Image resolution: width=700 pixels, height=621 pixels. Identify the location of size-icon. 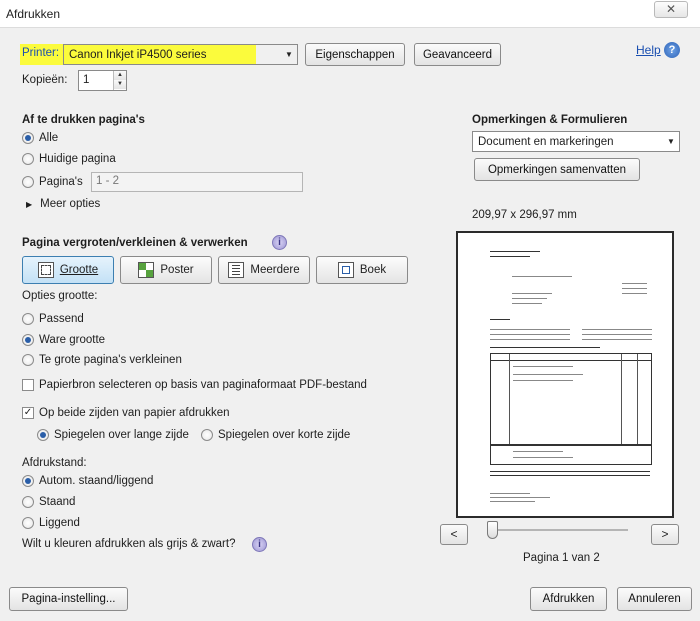
(45, 270).